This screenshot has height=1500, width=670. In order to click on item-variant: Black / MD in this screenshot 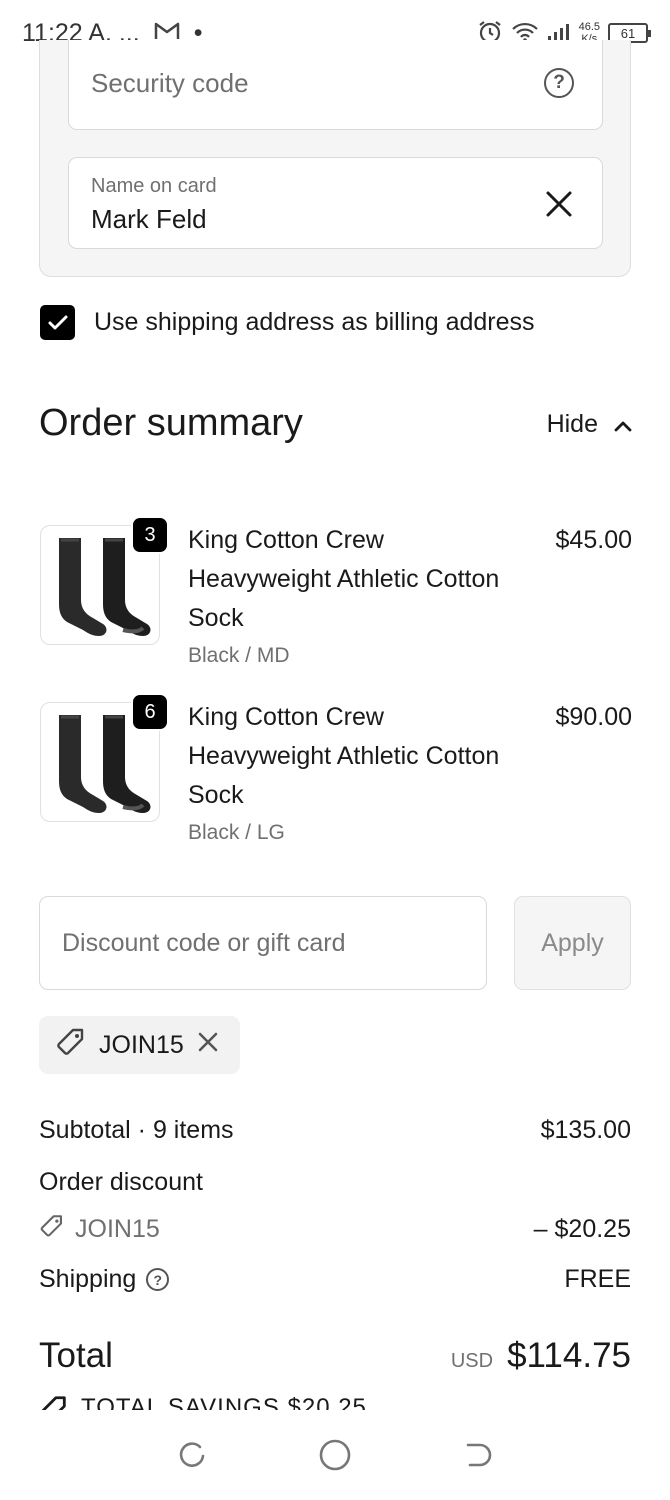, I will do `click(239, 655)`.